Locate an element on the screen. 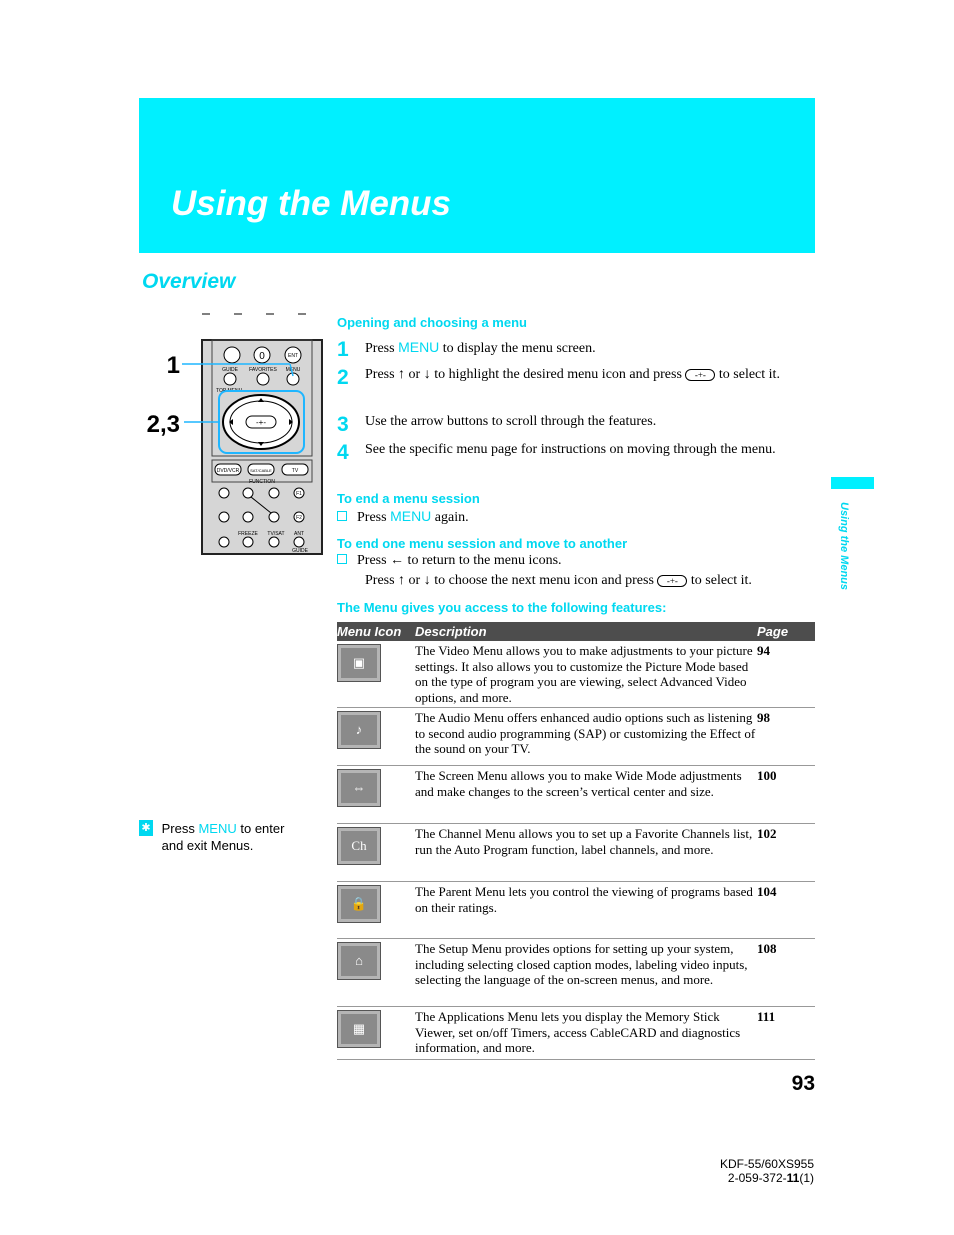 This screenshot has width=954, height=1235. function-label: FUNCTION is located at coordinates (262, 482).